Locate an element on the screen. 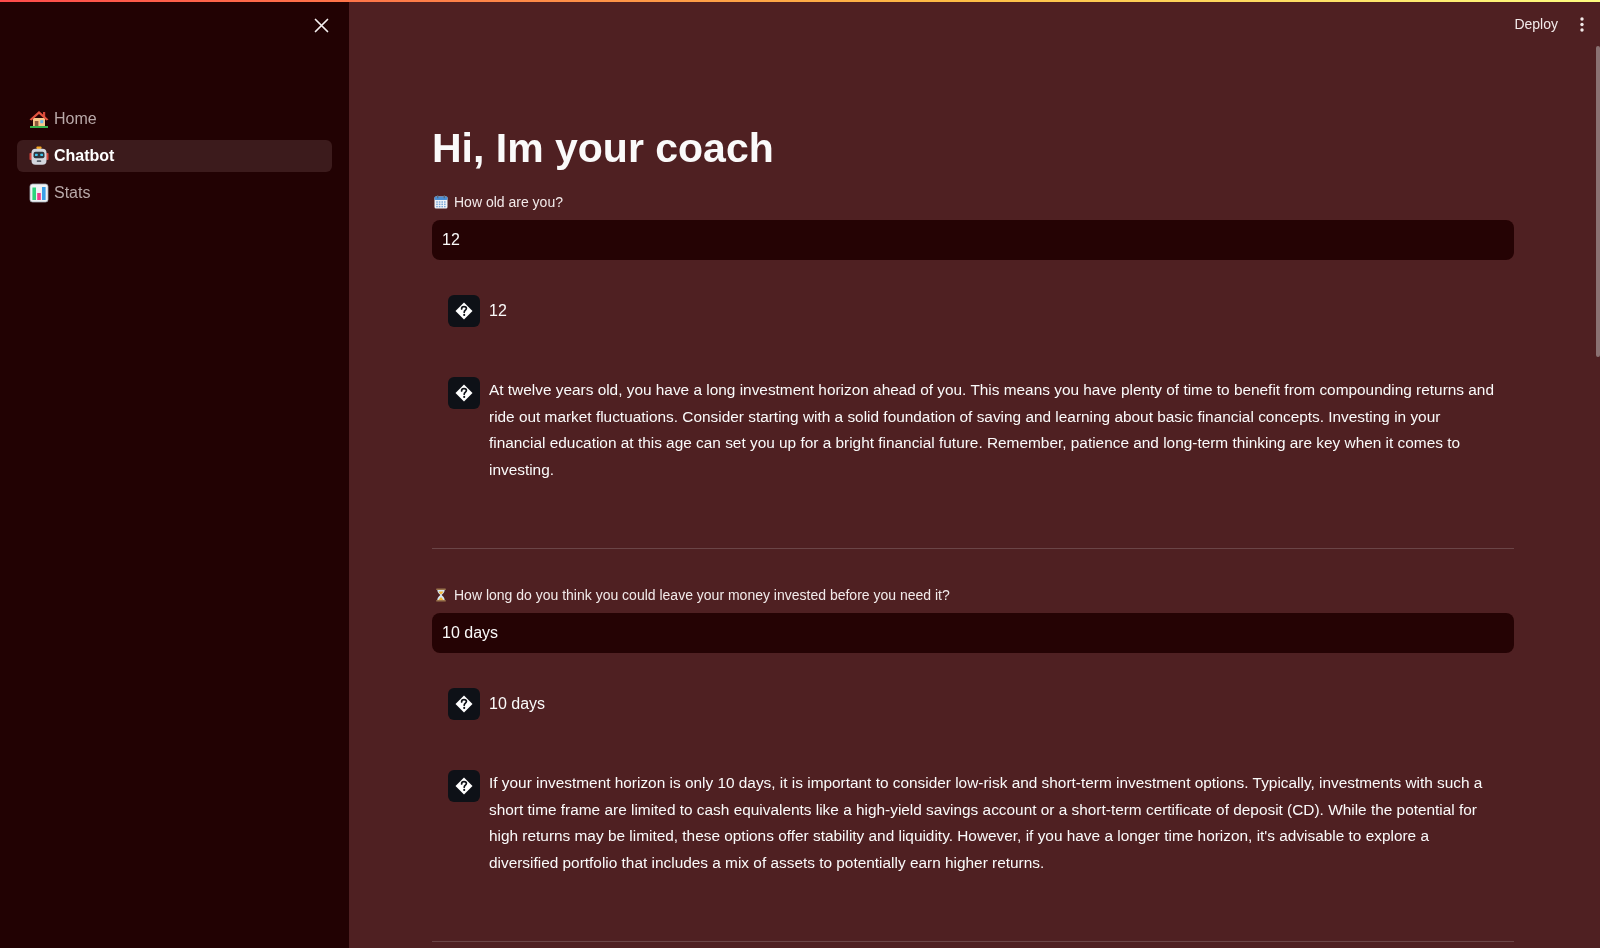 The height and width of the screenshot is (948, 1600). nav-link: Home is located at coordinates (174, 119).